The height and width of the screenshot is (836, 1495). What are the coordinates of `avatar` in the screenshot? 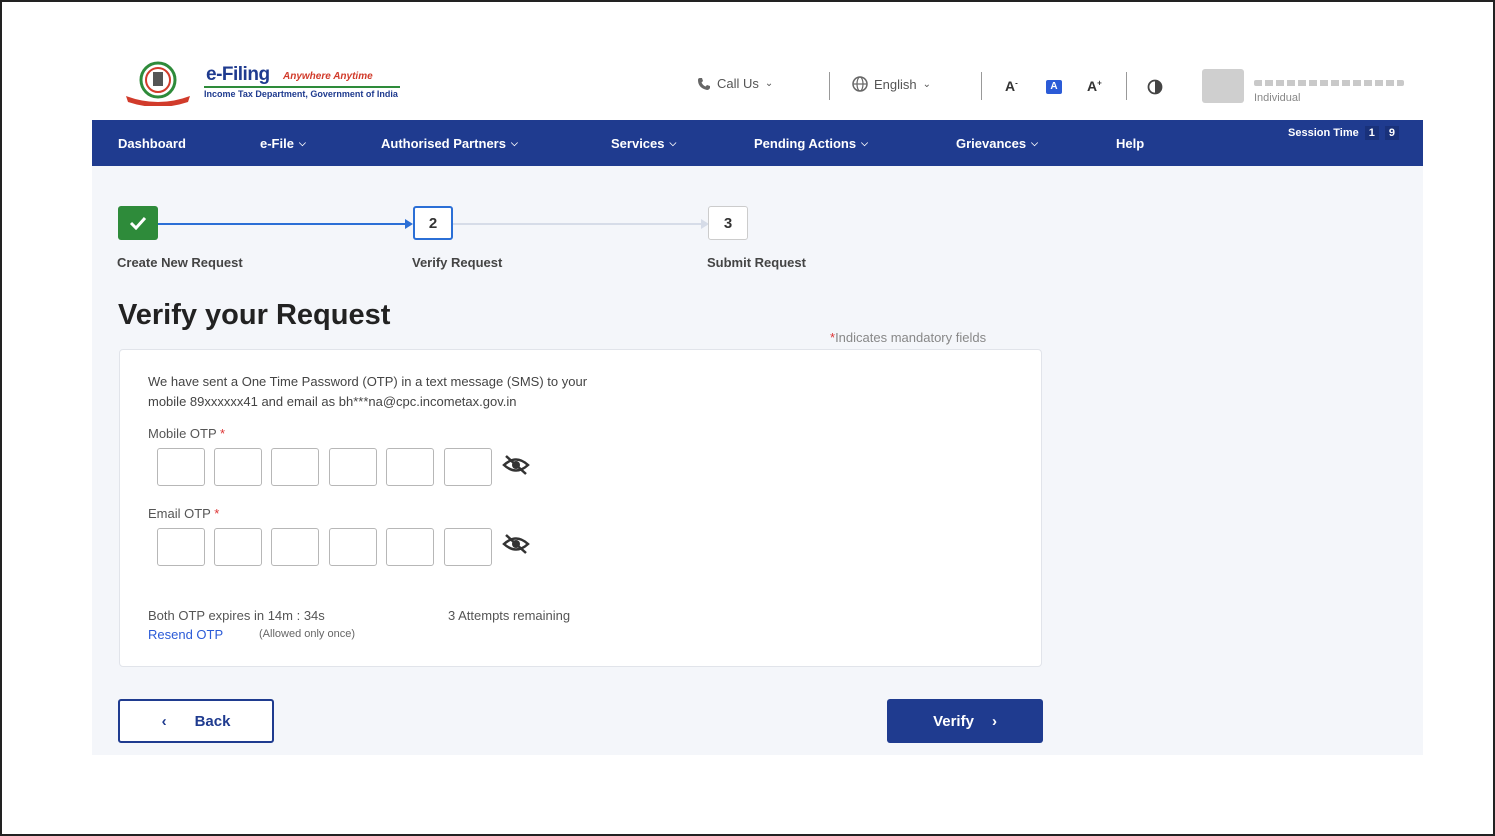 It's located at (1223, 86).